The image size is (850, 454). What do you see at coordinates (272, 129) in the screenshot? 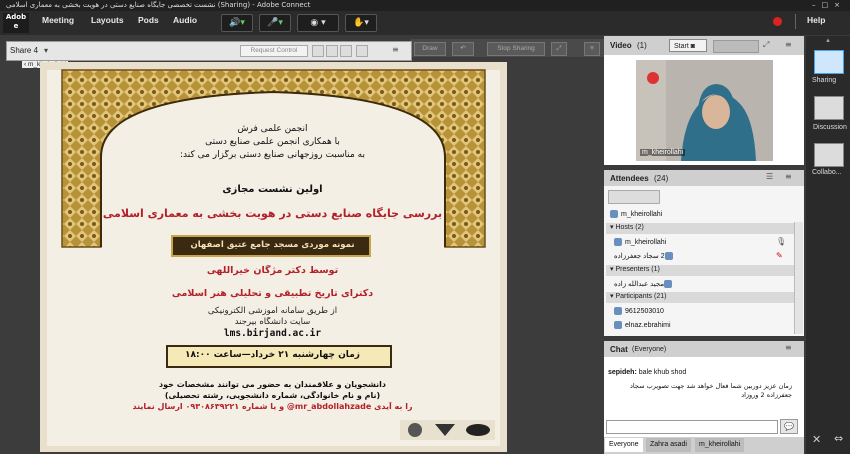
I see `poster-org: انجمن علمی فرش` at bounding box center [272, 129].